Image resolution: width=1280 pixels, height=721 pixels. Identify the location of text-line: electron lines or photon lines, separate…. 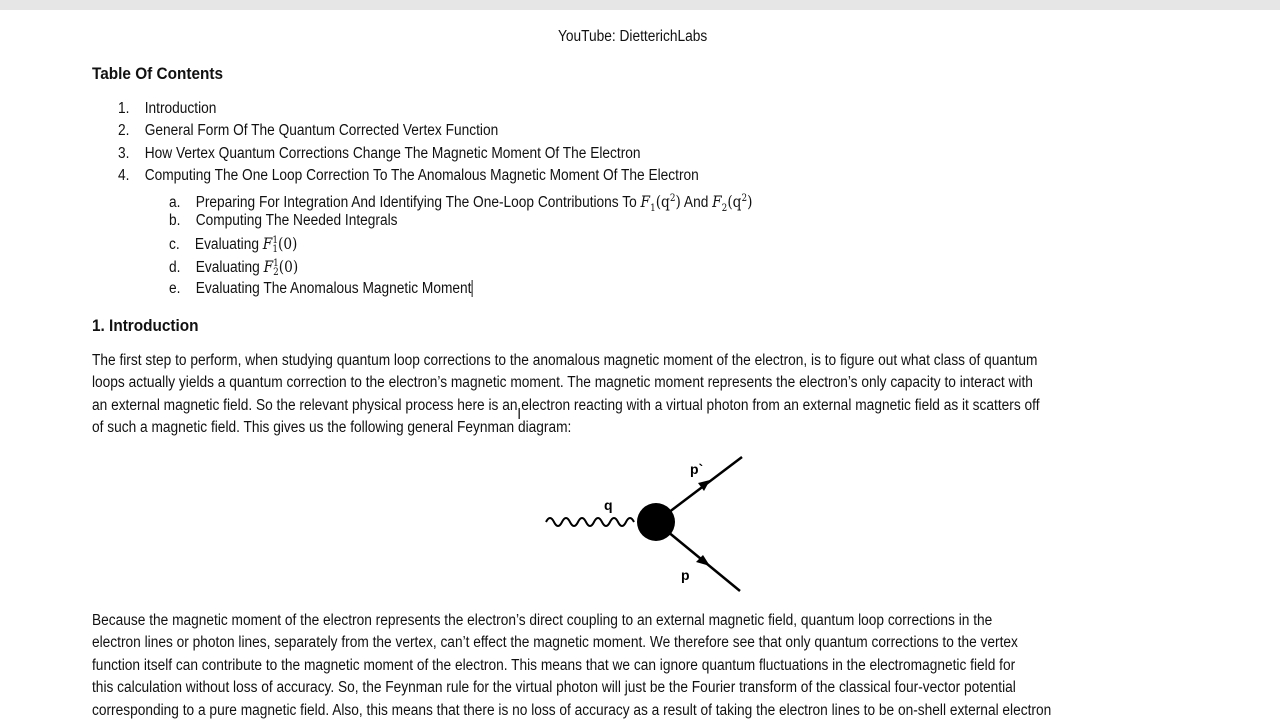
(555, 642).